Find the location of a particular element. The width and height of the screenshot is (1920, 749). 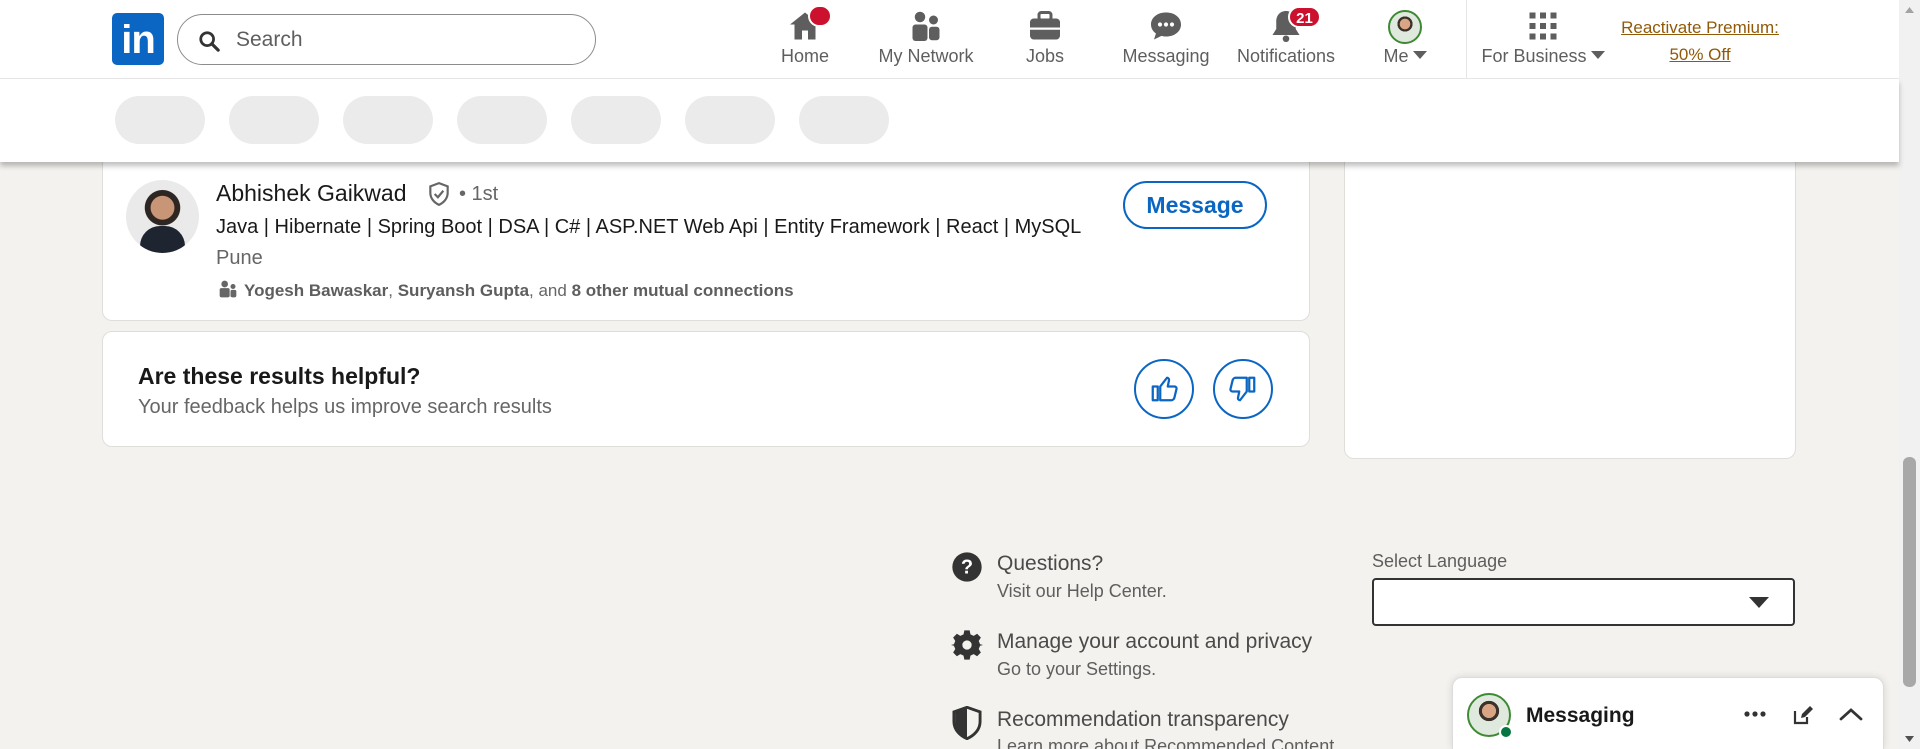

nav-notifications: 21 Notifications is located at coordinates (1286, 39).